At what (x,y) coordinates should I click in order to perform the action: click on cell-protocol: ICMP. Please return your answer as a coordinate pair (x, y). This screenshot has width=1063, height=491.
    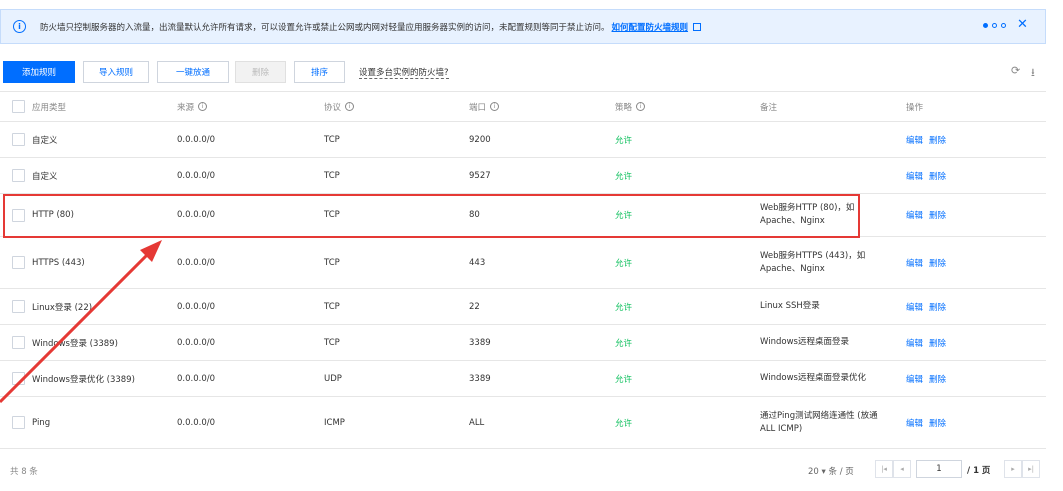
    Looking at the image, I should click on (334, 422).